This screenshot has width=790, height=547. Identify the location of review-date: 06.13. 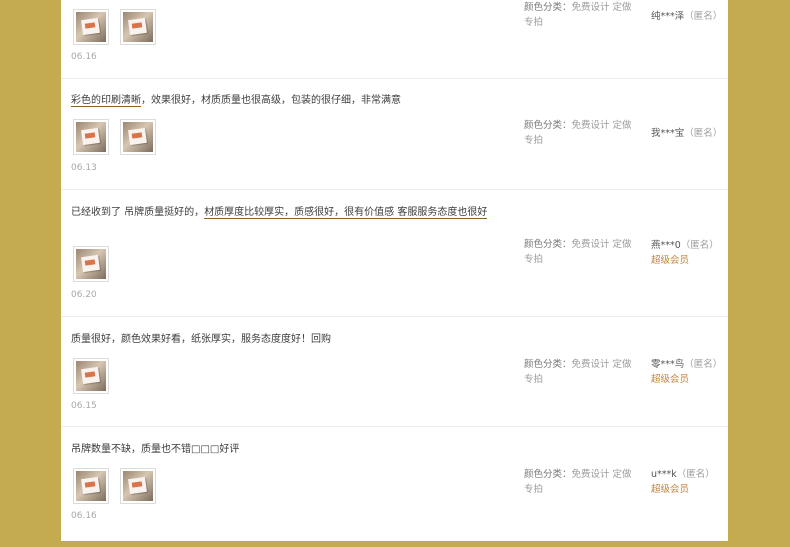
(84, 168).